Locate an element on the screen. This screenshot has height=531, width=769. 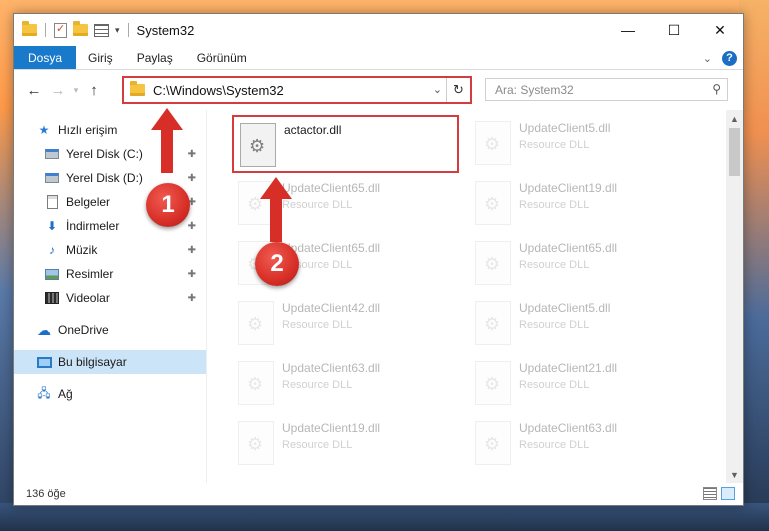
close-button: ✕ is located at coordinates (720, 30).